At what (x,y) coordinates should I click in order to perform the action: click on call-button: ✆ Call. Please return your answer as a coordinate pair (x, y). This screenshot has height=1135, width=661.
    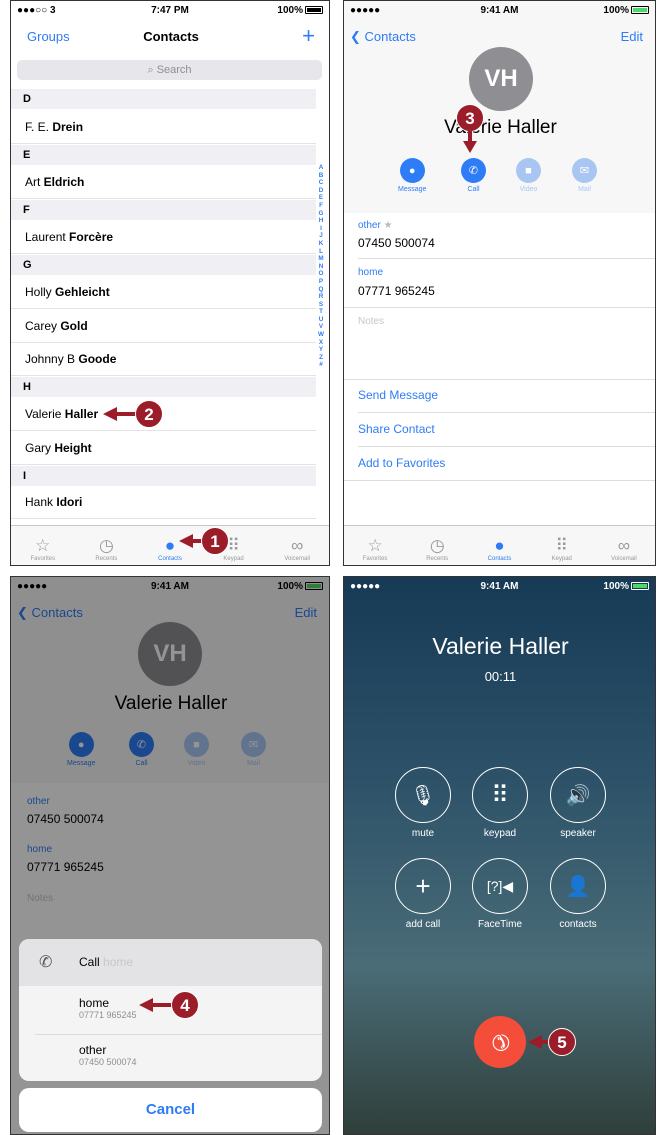
    Looking at the image, I should click on (473, 175).